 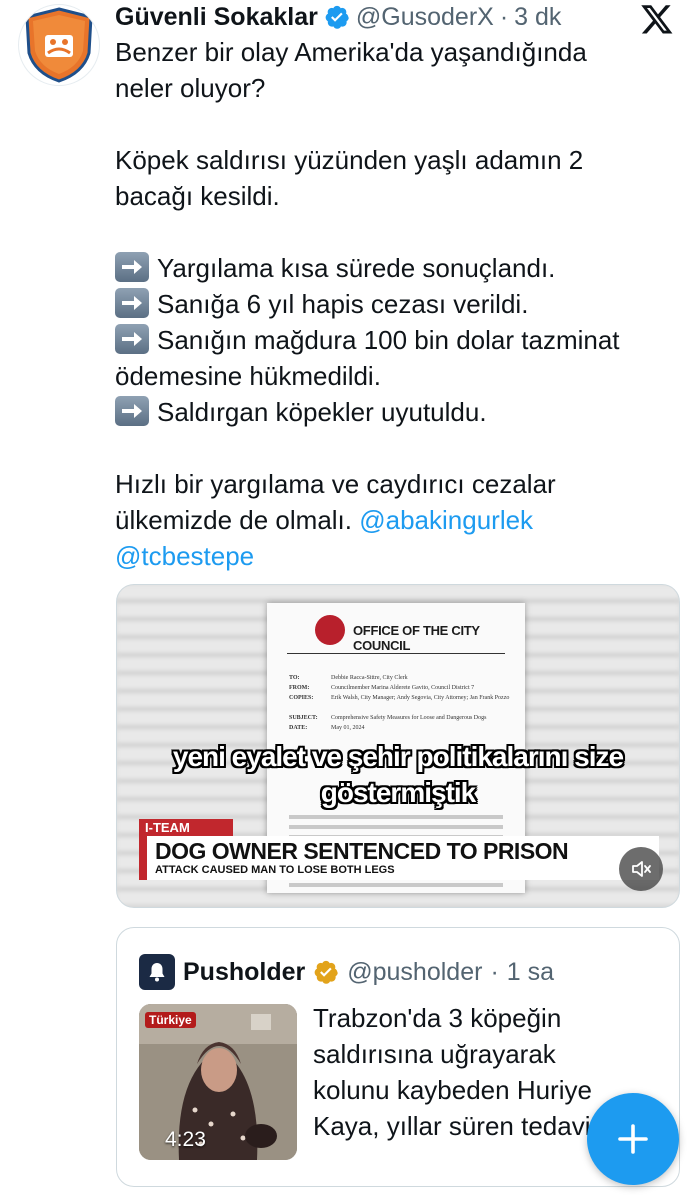 What do you see at coordinates (335, 484) in the screenshot?
I see `text-line: Hızlı bir yargılama ve caydırıcı cezalar` at bounding box center [335, 484].